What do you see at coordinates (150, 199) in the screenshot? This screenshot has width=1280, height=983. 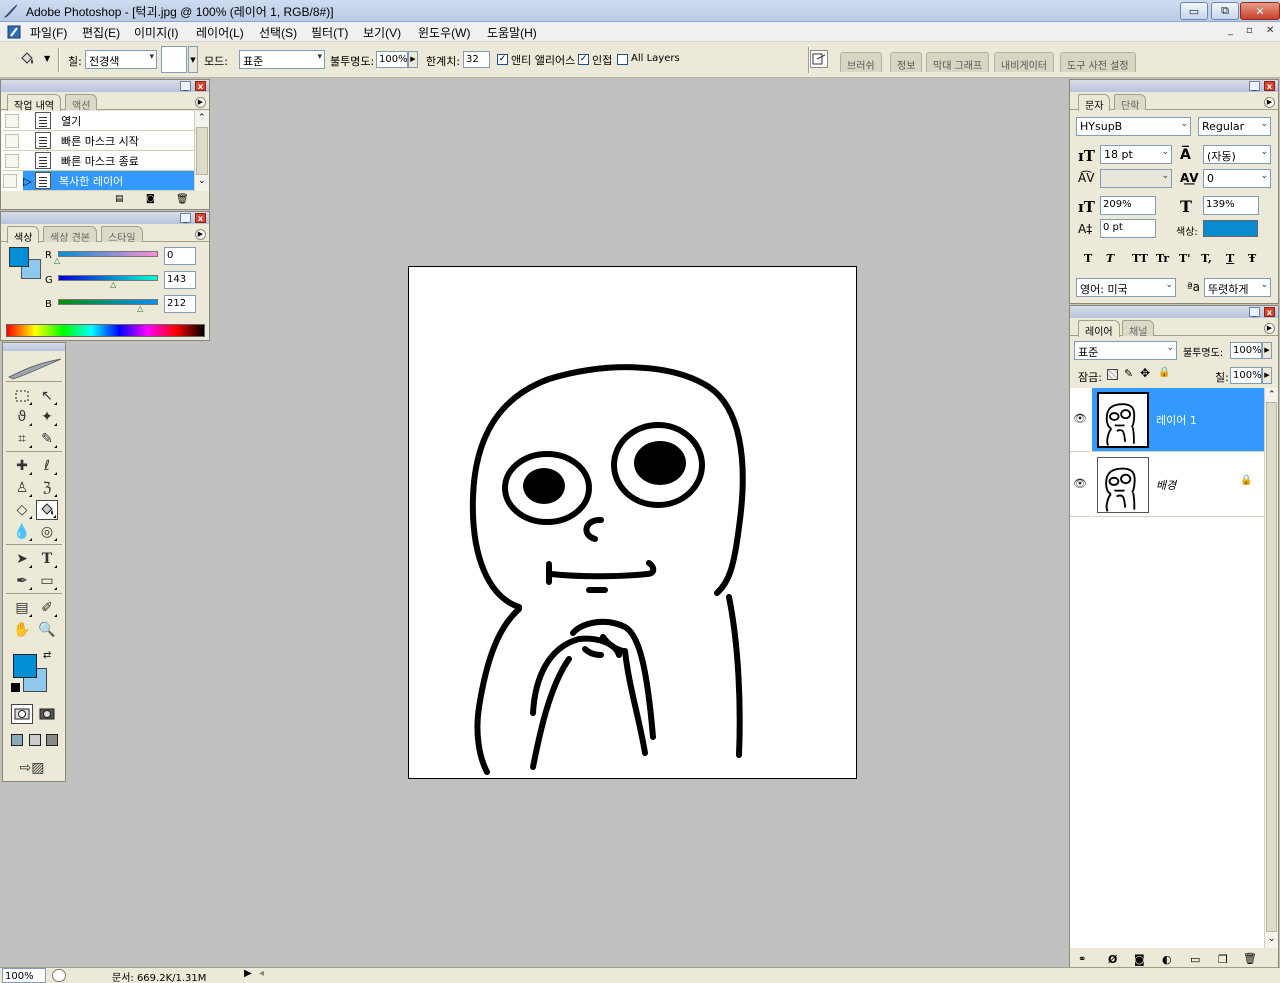 I see `new-snapshot-icon: ◙` at bounding box center [150, 199].